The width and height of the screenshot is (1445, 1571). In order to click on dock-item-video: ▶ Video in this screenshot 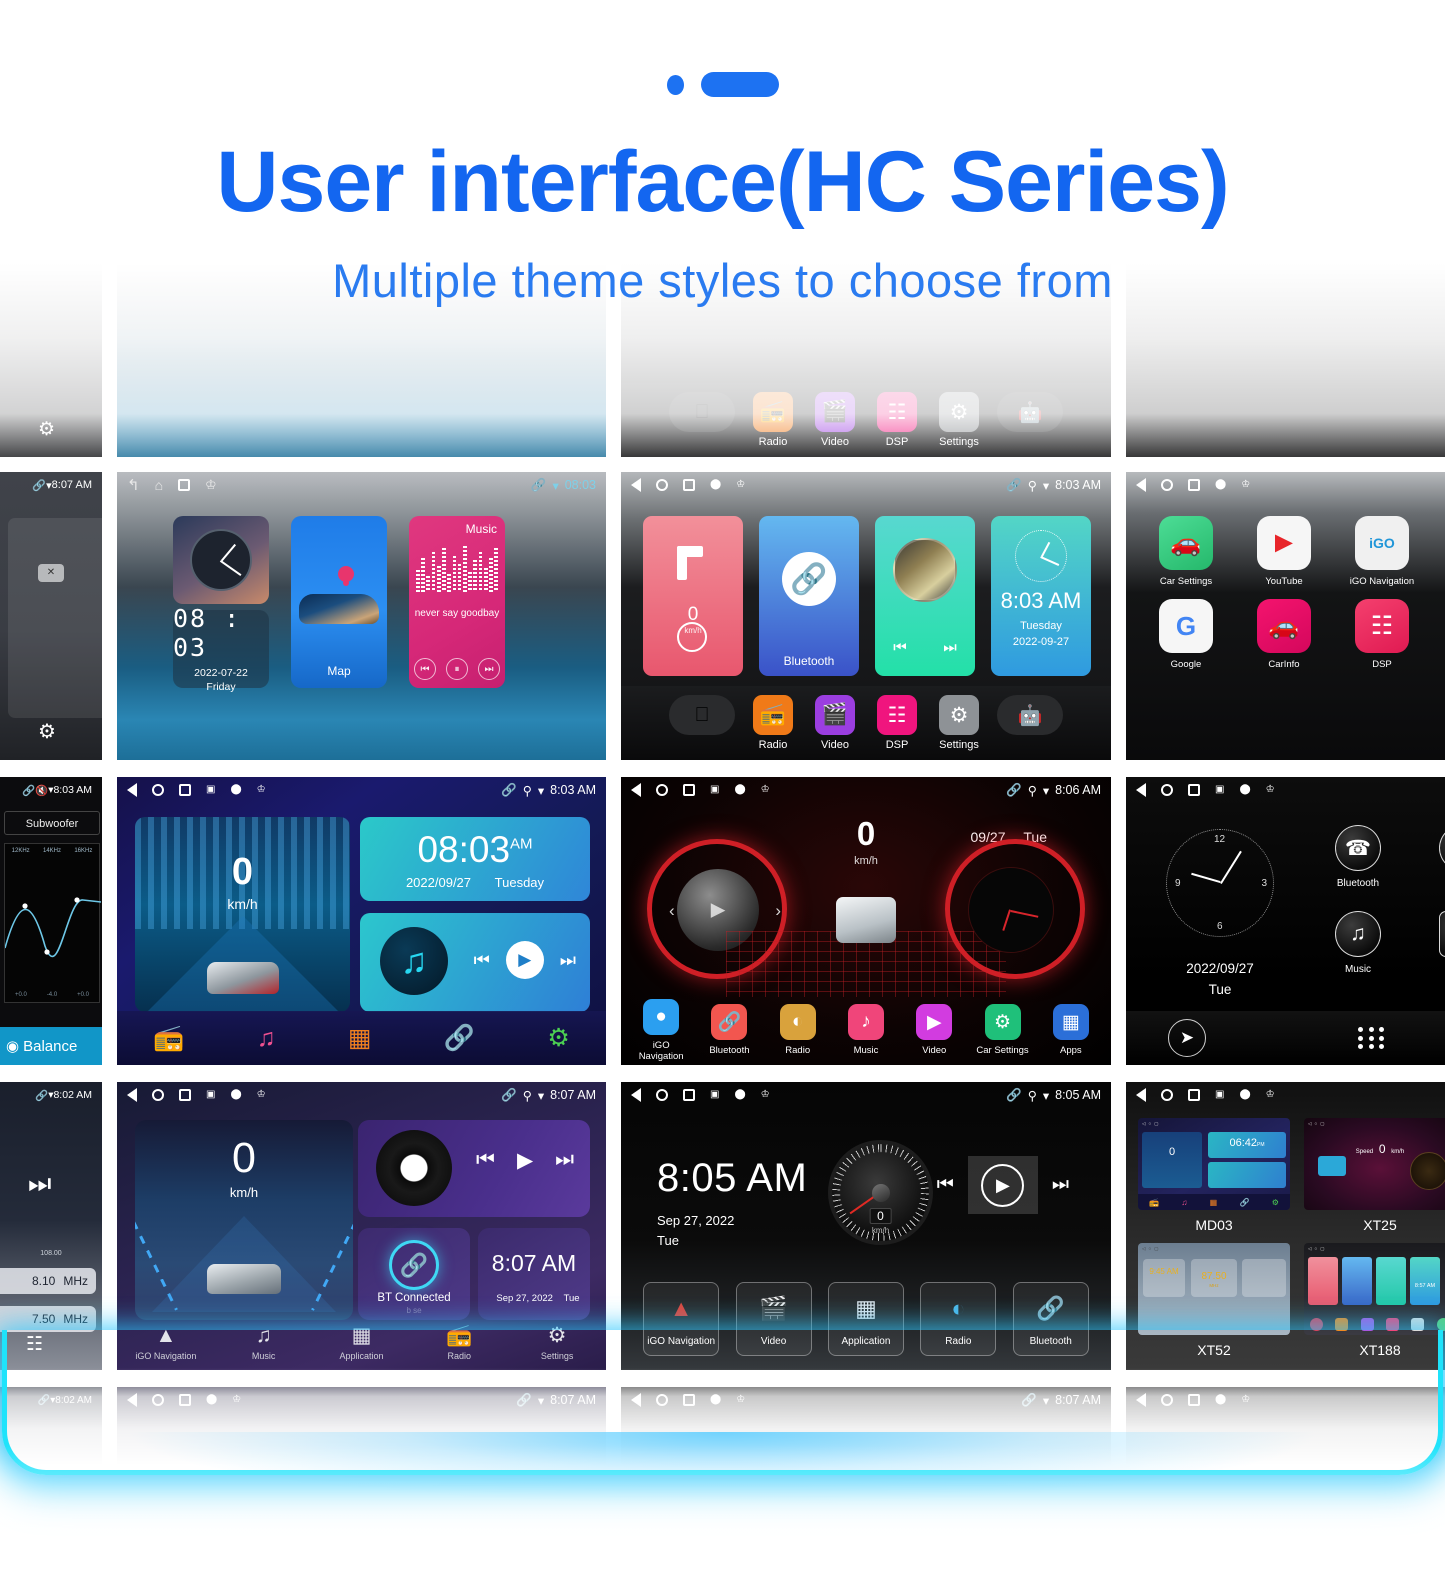, I will do `click(934, 1030)`.